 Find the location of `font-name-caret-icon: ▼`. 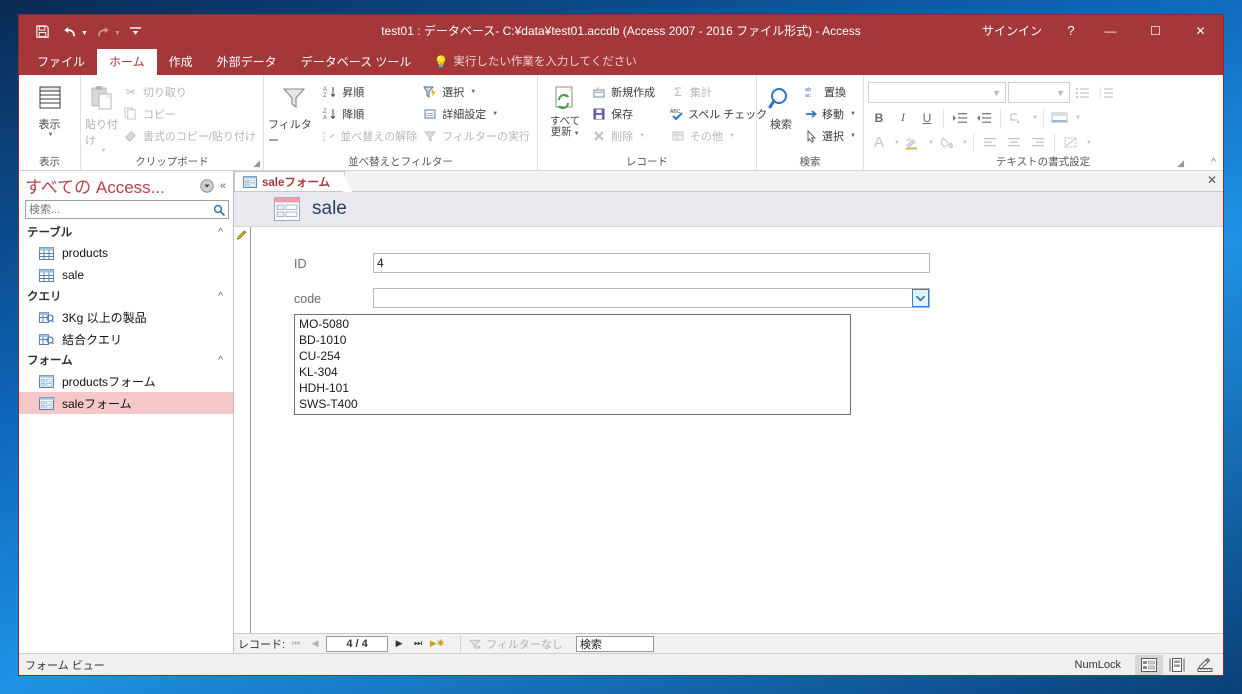

font-name-caret-icon: ▼ is located at coordinates (996, 93).